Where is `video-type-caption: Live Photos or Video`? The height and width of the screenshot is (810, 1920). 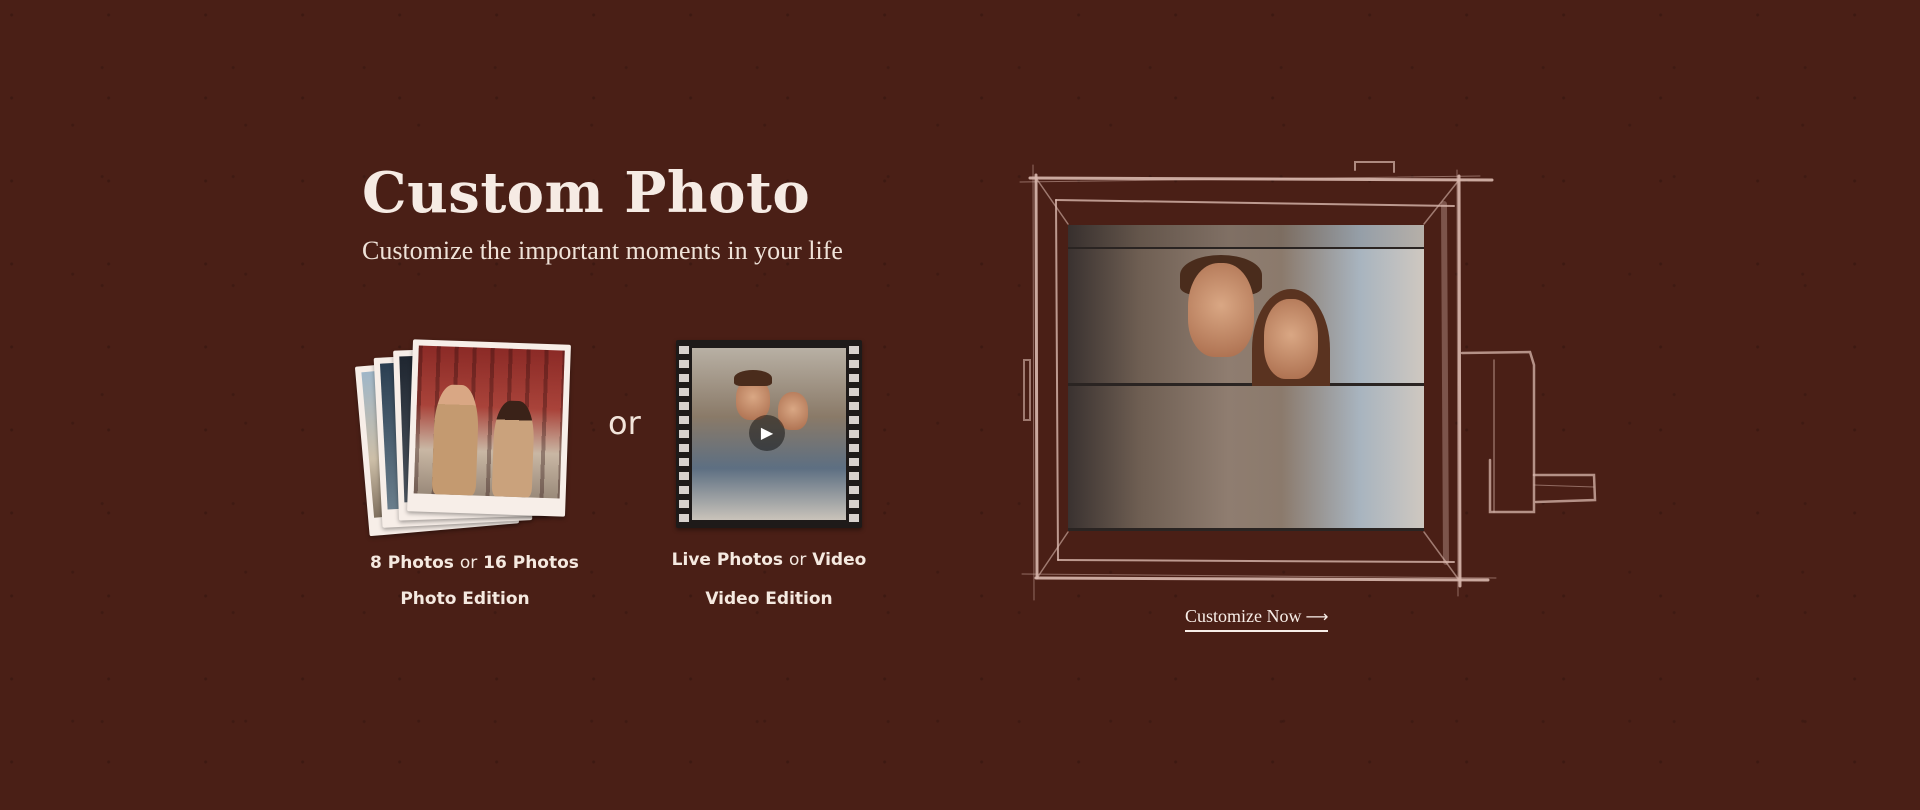 video-type-caption: Live Photos or Video is located at coordinates (769, 560).